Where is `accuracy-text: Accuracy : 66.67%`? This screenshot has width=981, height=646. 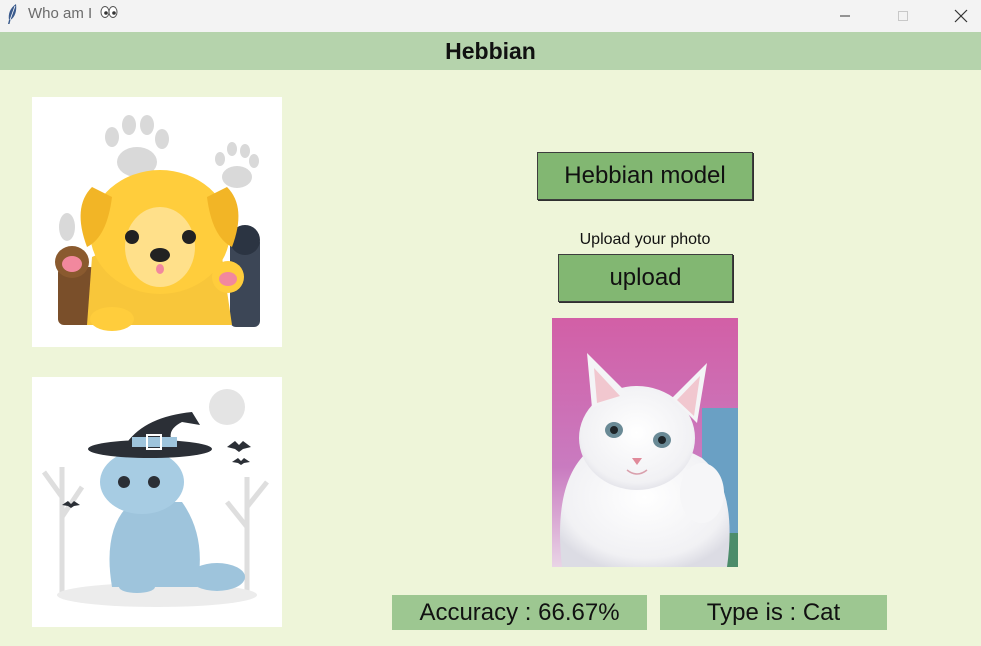 accuracy-text: Accuracy : 66.67% is located at coordinates (519, 612).